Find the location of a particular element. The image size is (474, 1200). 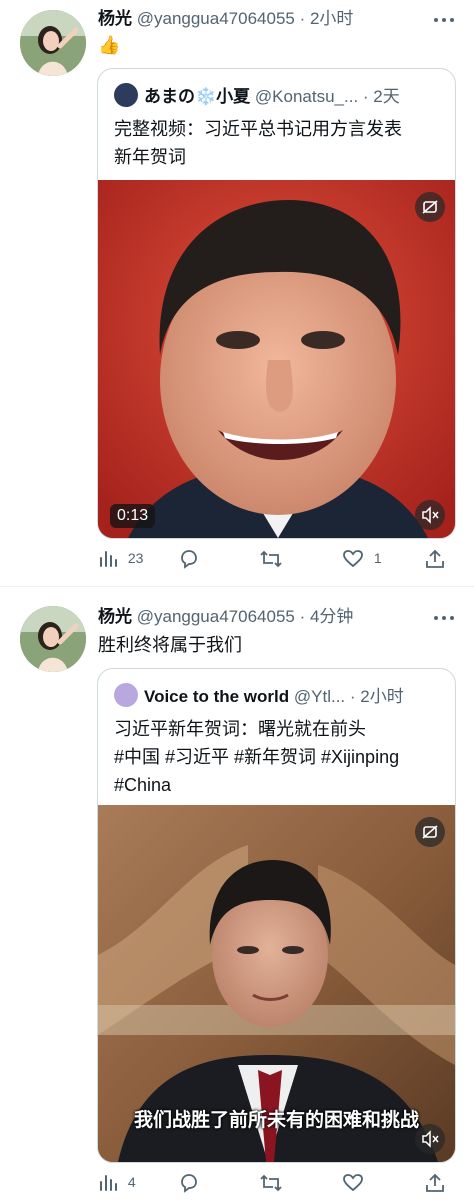

tweet-header: 杨光 @yanggua47064055 · 4分钟 is located at coordinates (266, 617).